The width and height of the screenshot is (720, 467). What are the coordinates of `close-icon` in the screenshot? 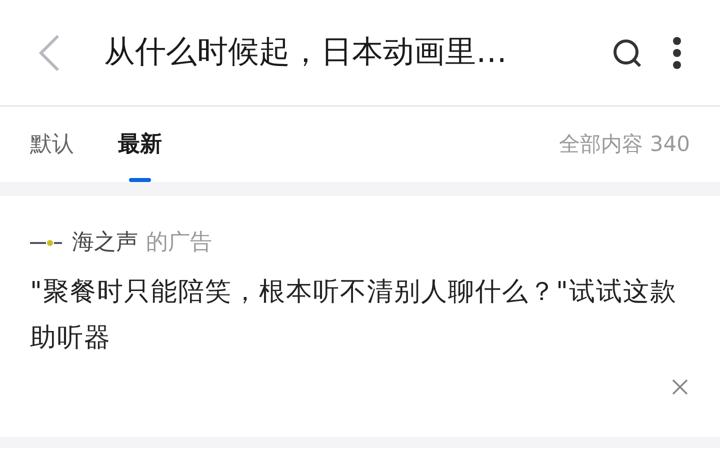 It's located at (680, 387).